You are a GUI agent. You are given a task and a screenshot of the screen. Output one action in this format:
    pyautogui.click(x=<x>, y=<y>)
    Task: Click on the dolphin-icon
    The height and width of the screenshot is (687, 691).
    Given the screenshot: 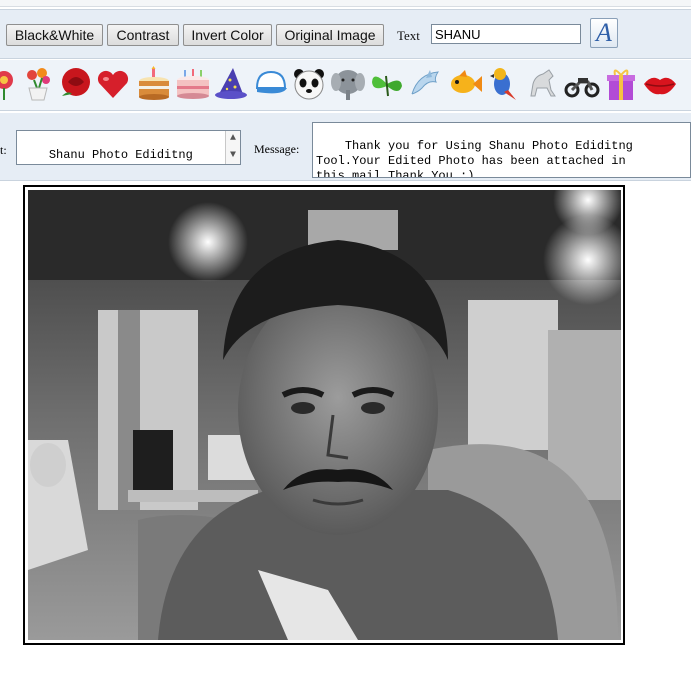 What is the action you would take?
    pyautogui.click(x=426, y=84)
    